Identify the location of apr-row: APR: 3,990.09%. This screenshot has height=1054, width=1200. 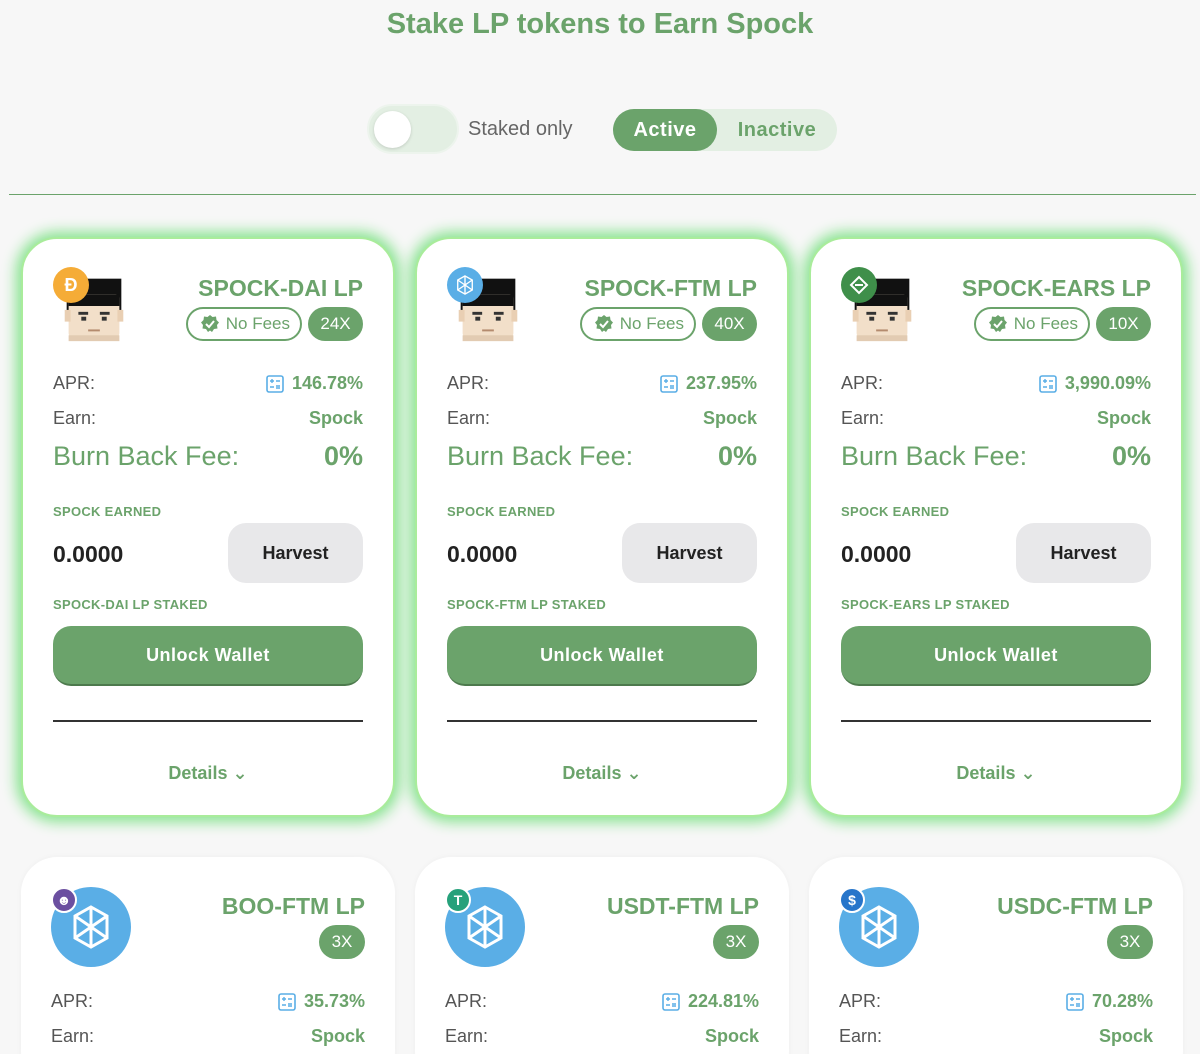
(996, 383).